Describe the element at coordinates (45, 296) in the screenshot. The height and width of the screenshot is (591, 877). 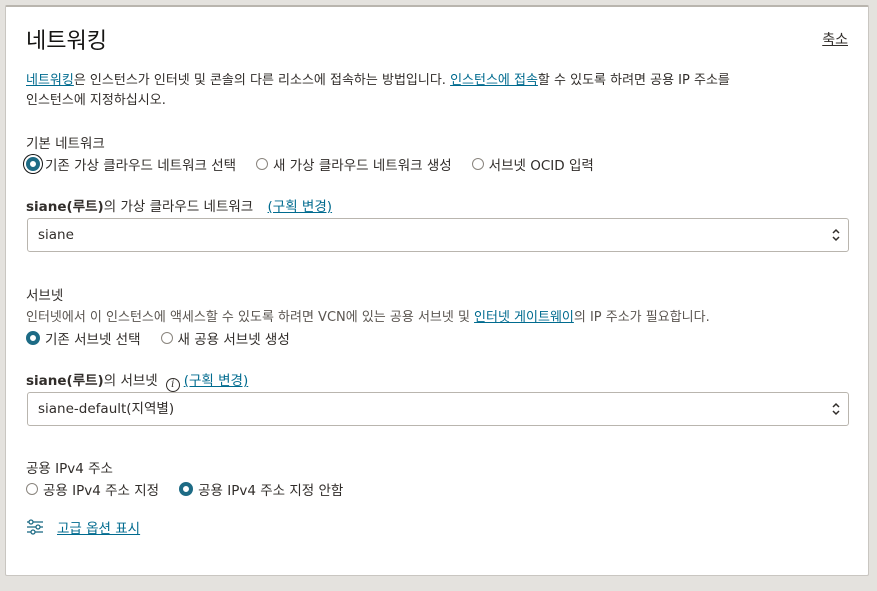
I see `subnet-section-label: 서브넷` at that location.